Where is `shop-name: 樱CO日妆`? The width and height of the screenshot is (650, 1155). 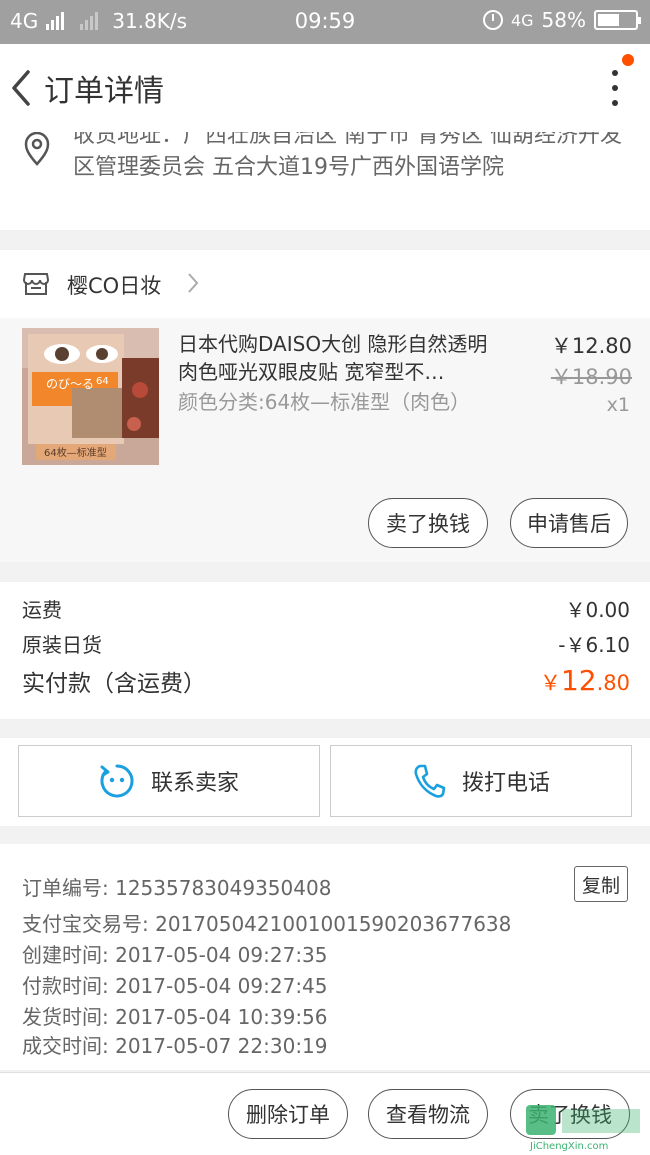 shop-name: 樱CO日妆 is located at coordinates (114, 286).